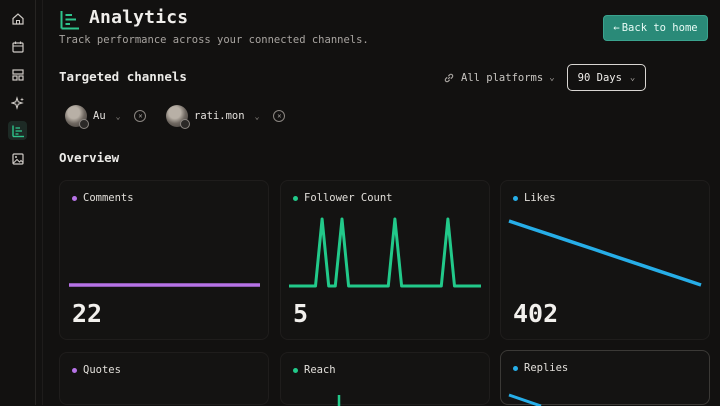  Describe the element at coordinates (74, 370) in the screenshot. I see `series-dot` at that location.